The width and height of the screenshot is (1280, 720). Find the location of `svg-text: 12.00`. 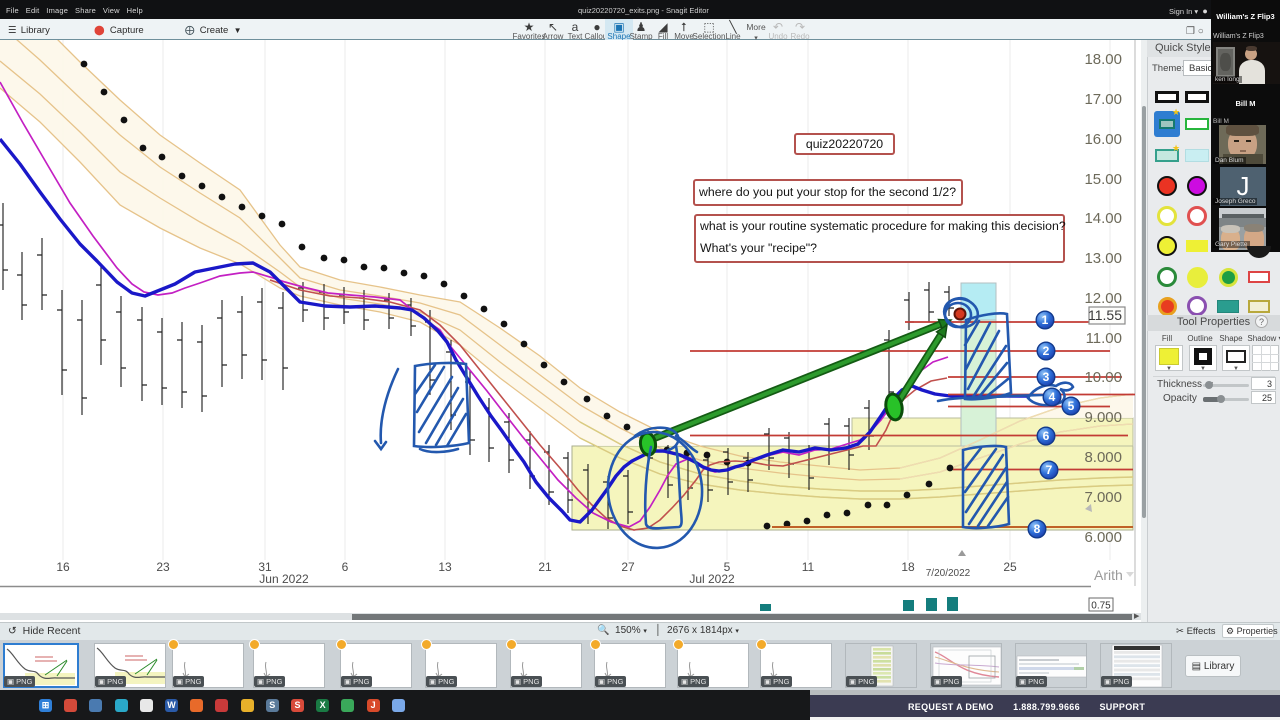

svg-text: 12.00 is located at coordinates (1103, 298).